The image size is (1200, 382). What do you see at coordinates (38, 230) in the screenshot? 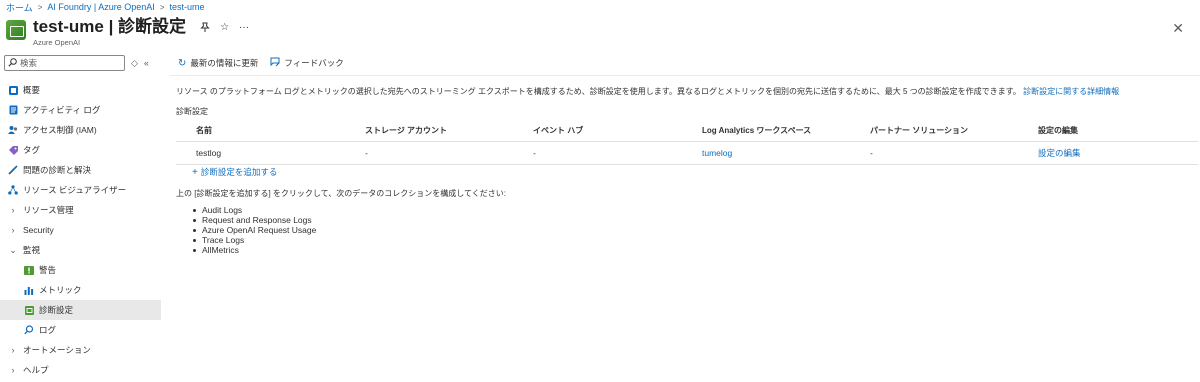
I see `sidebar-item-label: Security` at bounding box center [38, 230].